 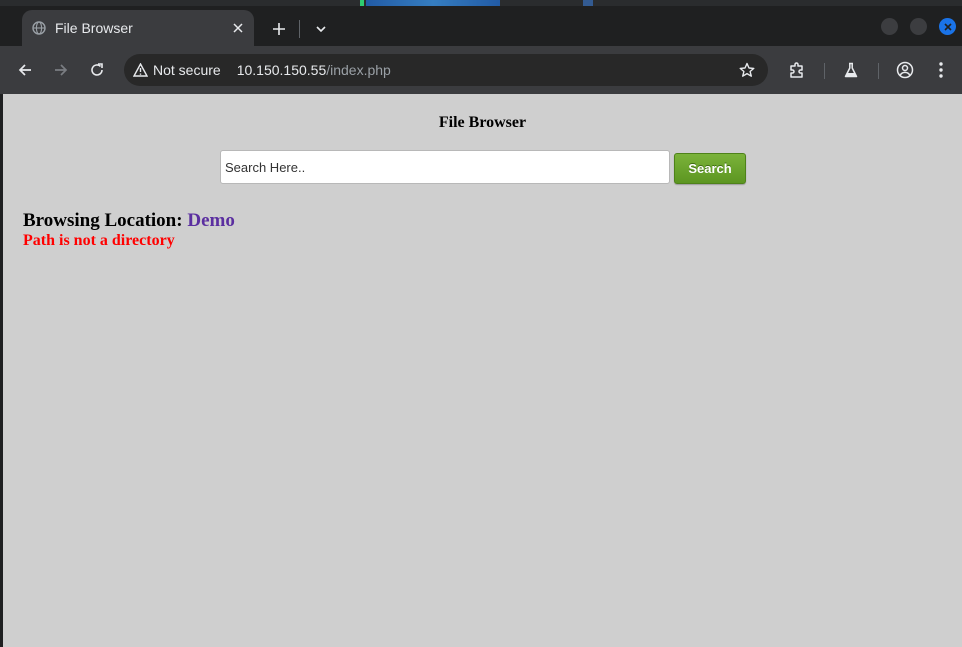 I want to click on bookmark-button, so click(x=747, y=70).